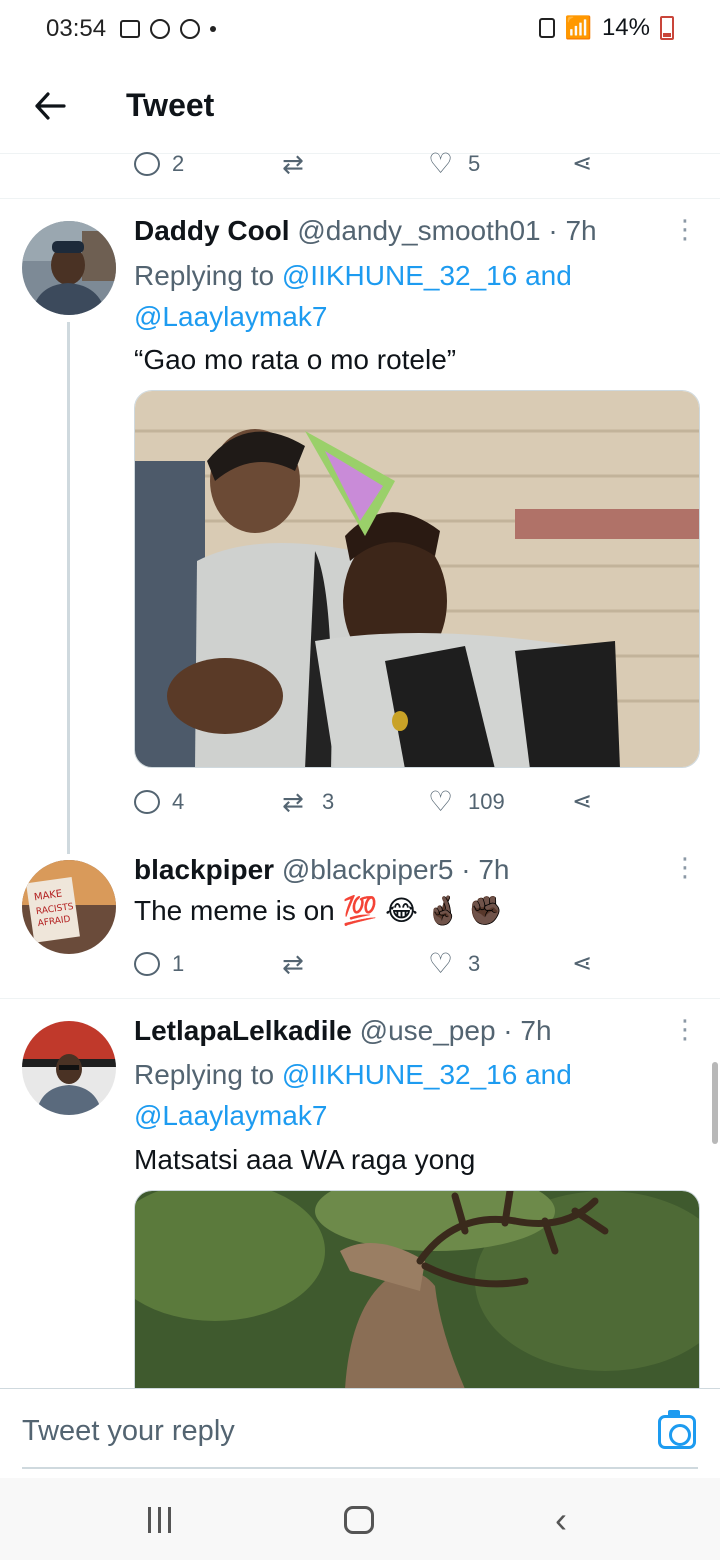  Describe the element at coordinates (368, 869) in the screenshot. I see `author-handle: @blackpiper5` at that location.